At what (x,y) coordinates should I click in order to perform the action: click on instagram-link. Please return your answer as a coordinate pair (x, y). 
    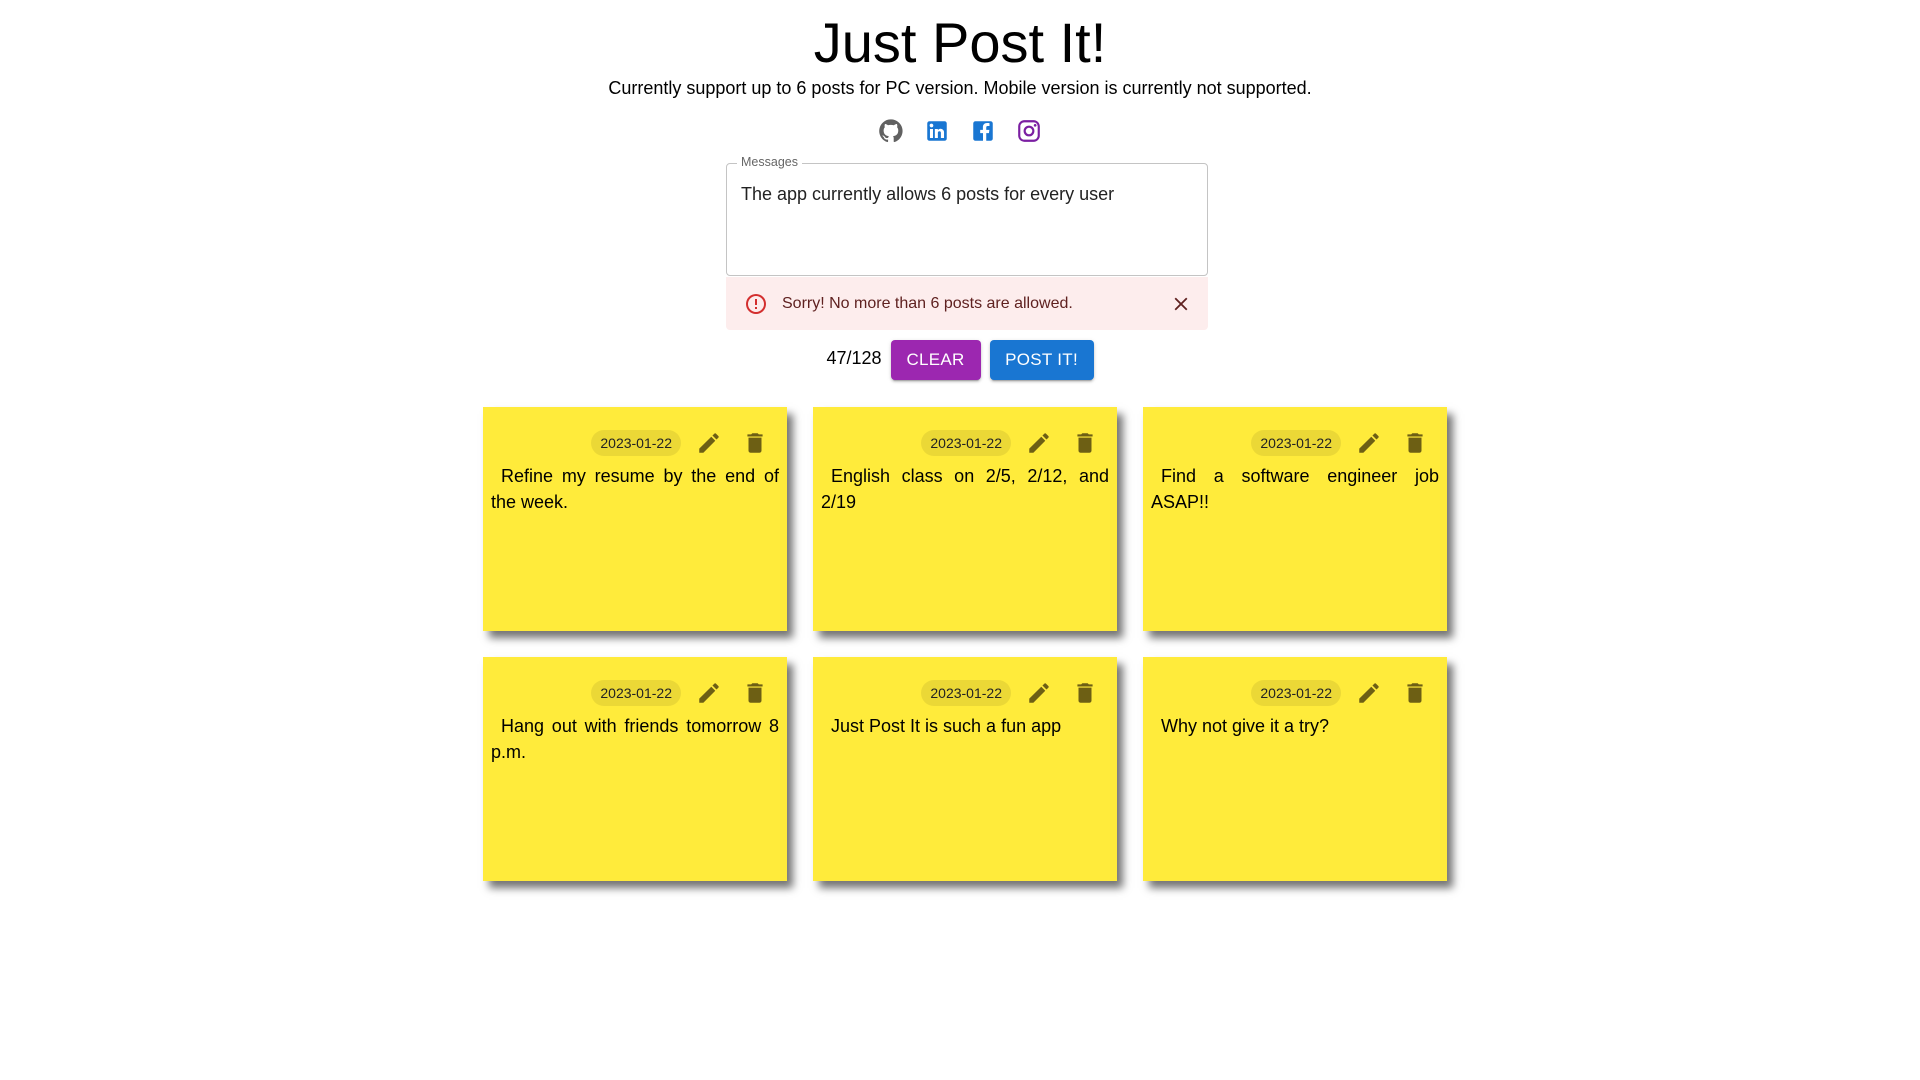
    Looking at the image, I should click on (1029, 131).